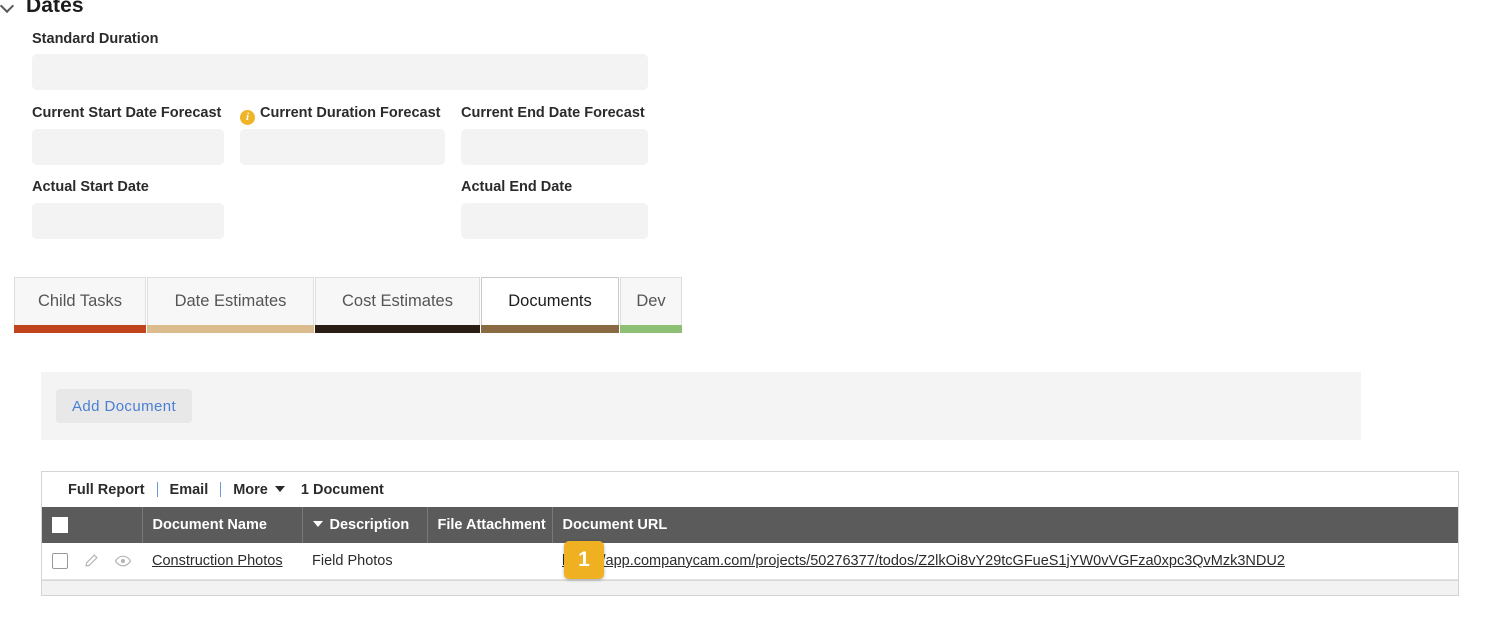  What do you see at coordinates (189, 490) in the screenshot?
I see `email-link: Email` at bounding box center [189, 490].